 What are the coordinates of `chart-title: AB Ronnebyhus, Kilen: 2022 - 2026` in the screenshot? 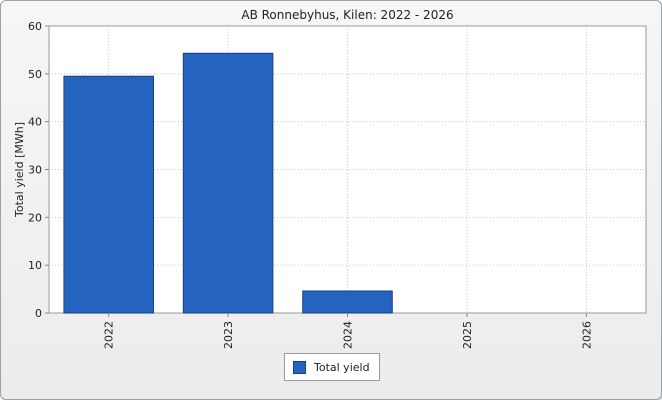 It's located at (347, 15).